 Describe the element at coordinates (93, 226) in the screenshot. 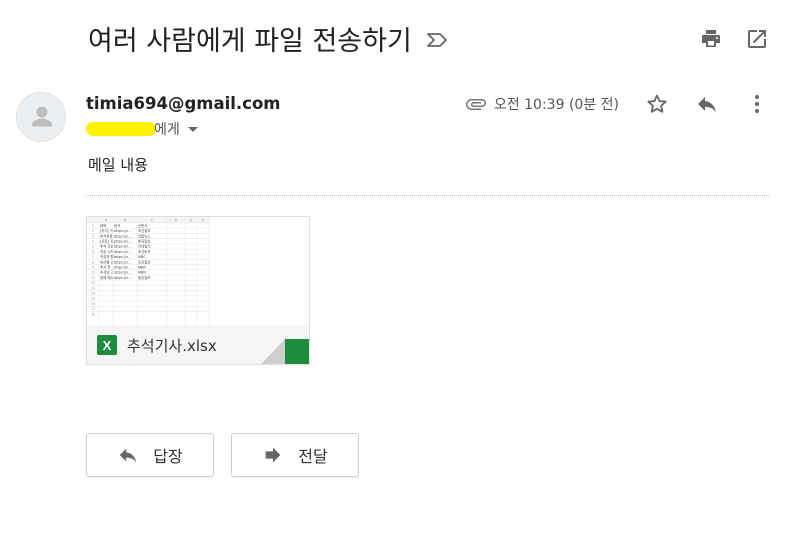

I see `sheet-row-number: 1` at that location.